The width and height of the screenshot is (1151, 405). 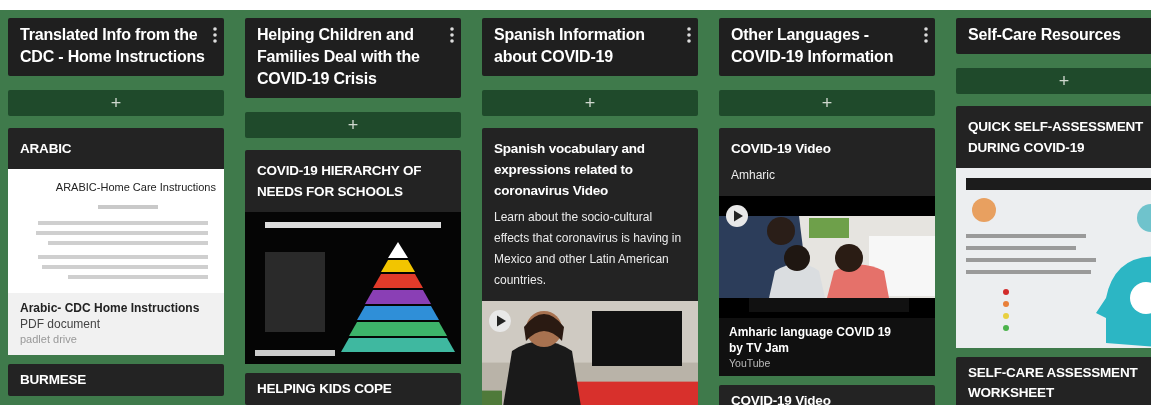 What do you see at coordinates (116, 308) in the screenshot?
I see `attachment-title: Arabic- CDC Home Instructions` at bounding box center [116, 308].